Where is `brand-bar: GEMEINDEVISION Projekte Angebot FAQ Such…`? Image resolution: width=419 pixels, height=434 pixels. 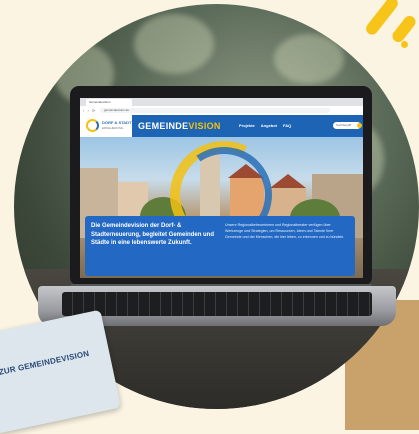 brand-bar: GEMEINDEVISION Projekte Angebot FAQ Such… is located at coordinates (247, 126).